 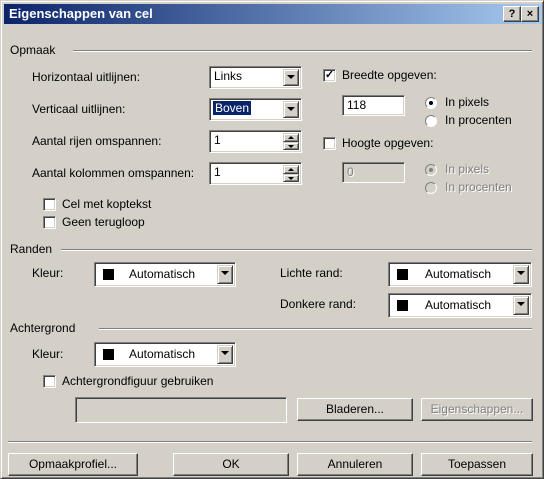 I want to click on border-color-dropdown: Automatisch, so click(x=165, y=274).